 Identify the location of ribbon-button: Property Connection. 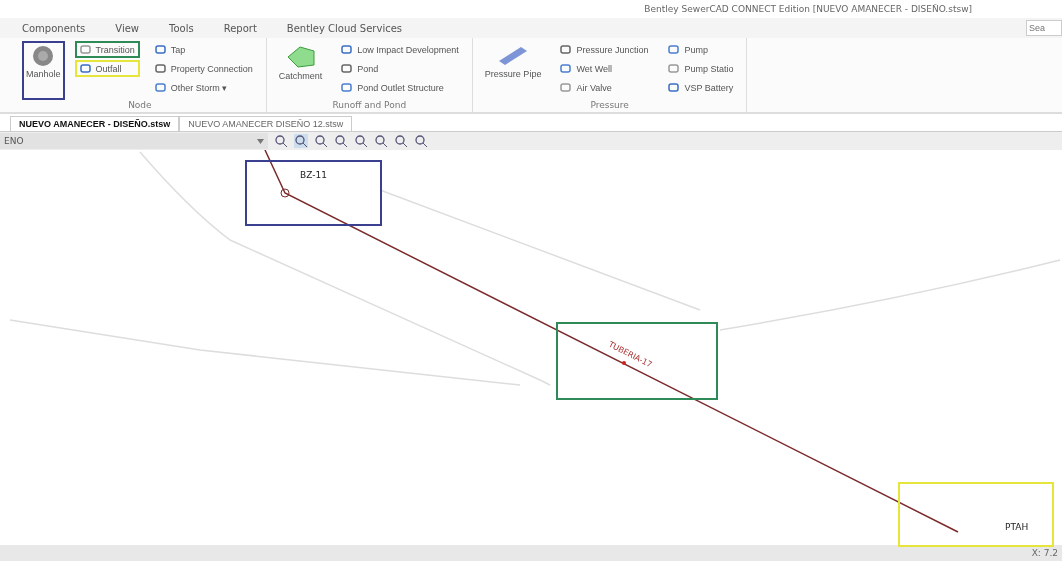
(203, 68).